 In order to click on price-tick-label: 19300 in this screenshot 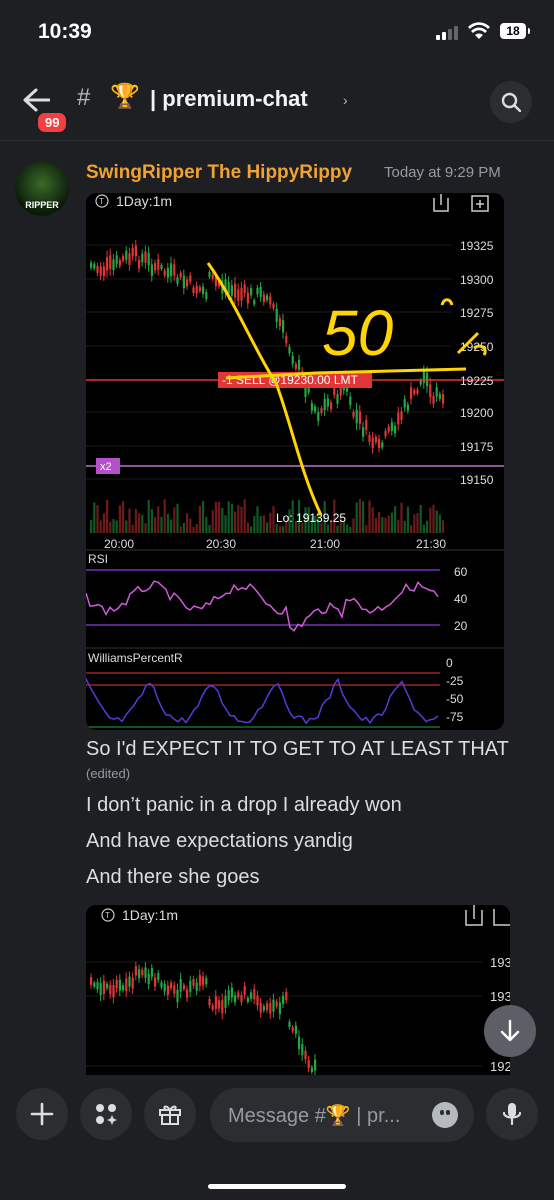, I will do `click(500, 996)`.